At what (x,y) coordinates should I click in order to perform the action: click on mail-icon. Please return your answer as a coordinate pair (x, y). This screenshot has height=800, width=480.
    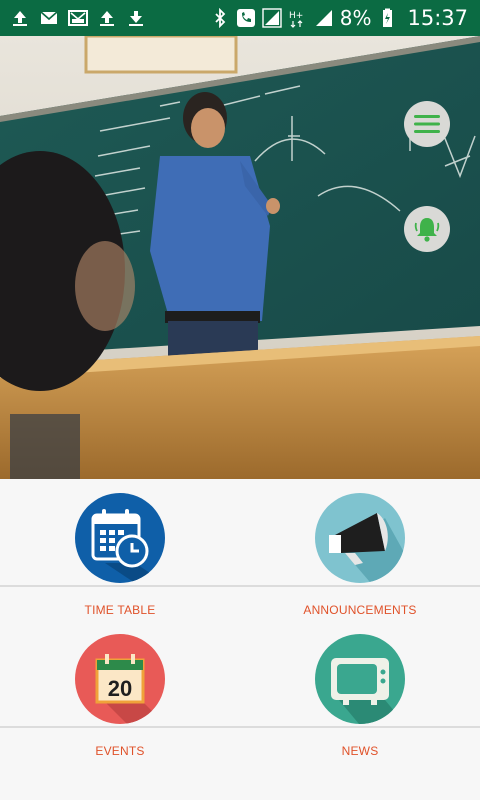
    Looking at the image, I should click on (49, 17).